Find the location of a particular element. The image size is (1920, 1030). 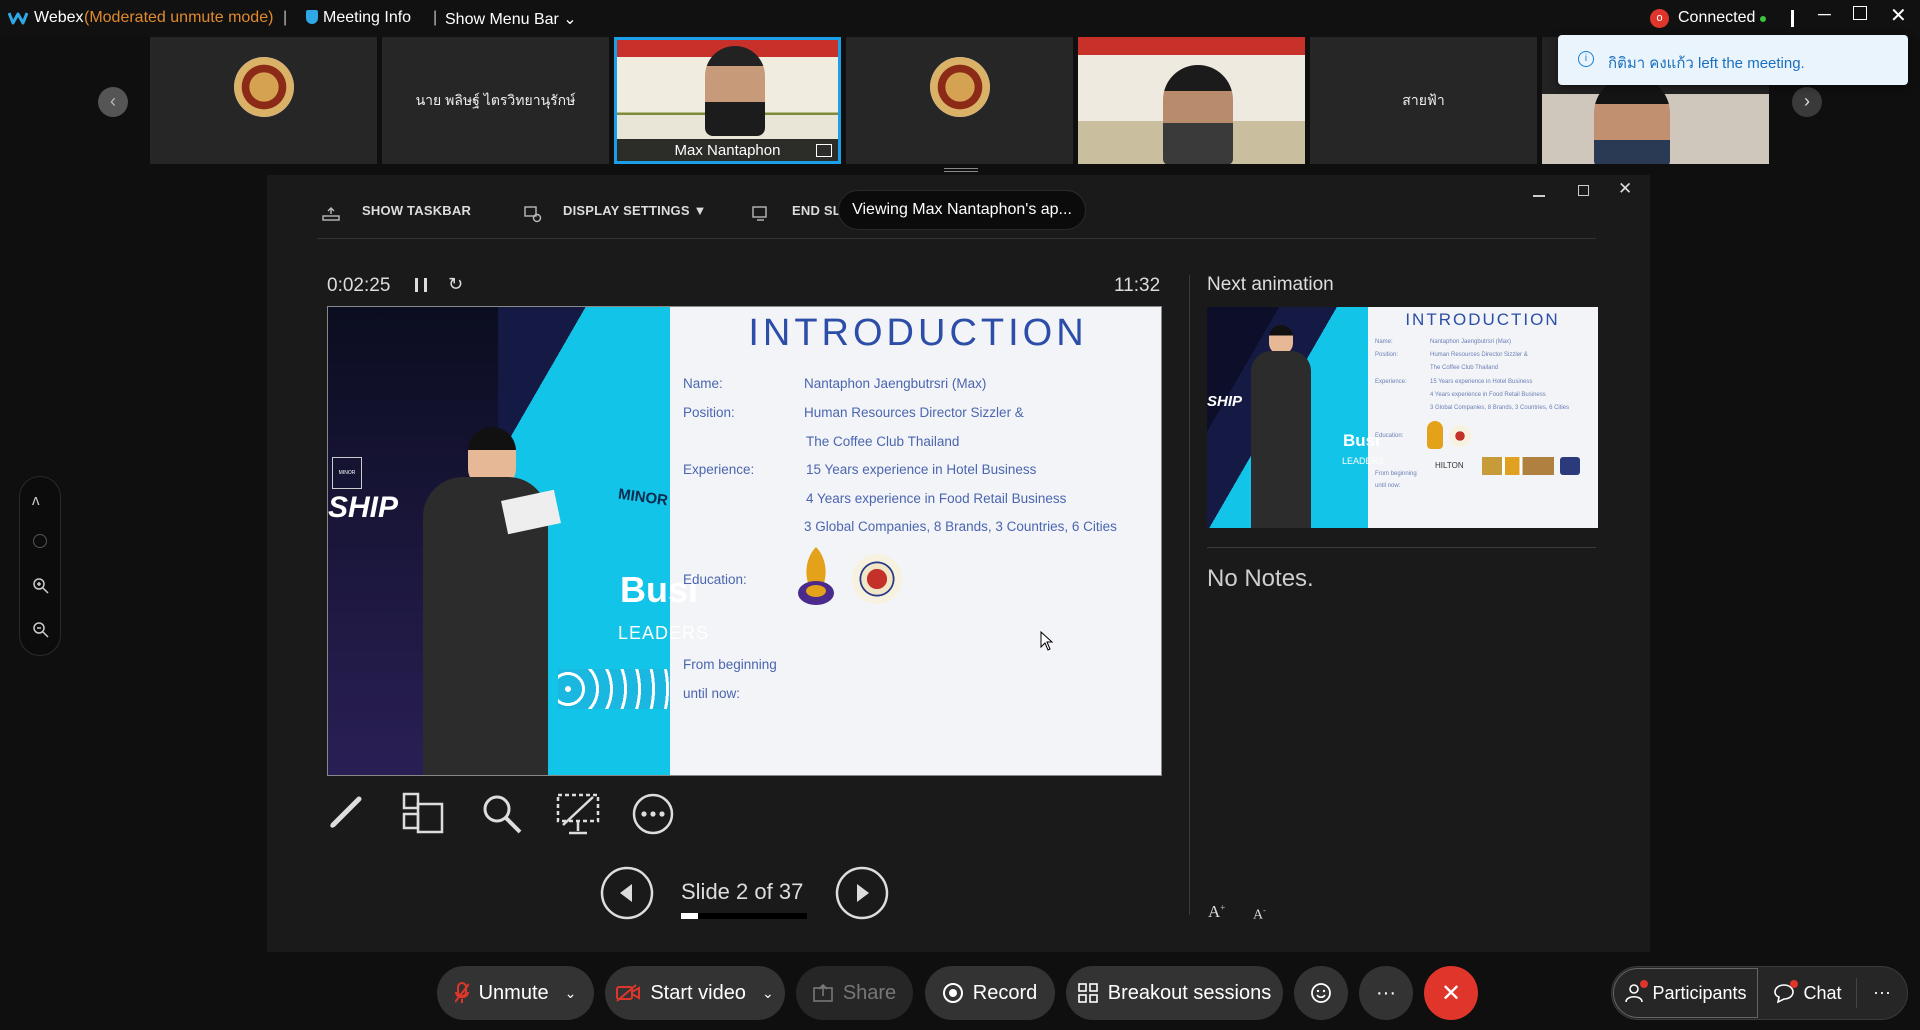

pointer-icon is located at coordinates (40, 541).